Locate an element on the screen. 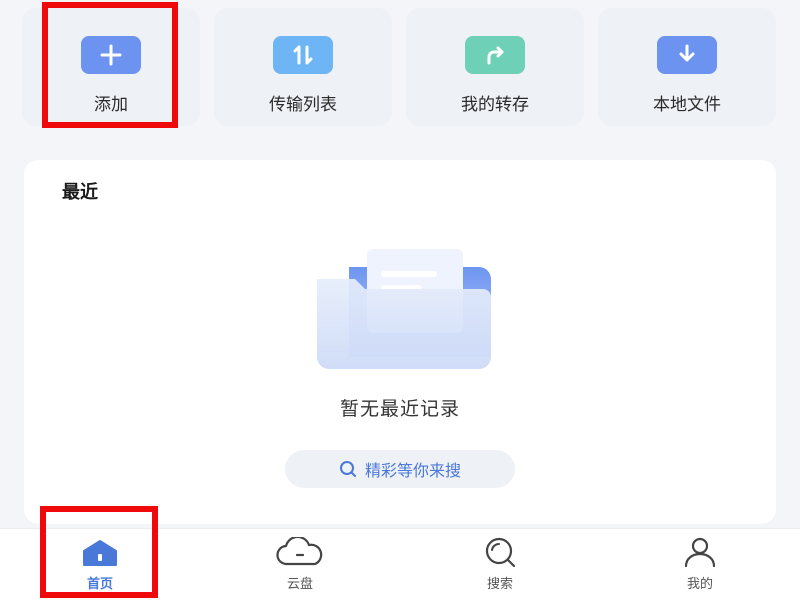  my-saves-button: 我的转存 is located at coordinates (495, 67).